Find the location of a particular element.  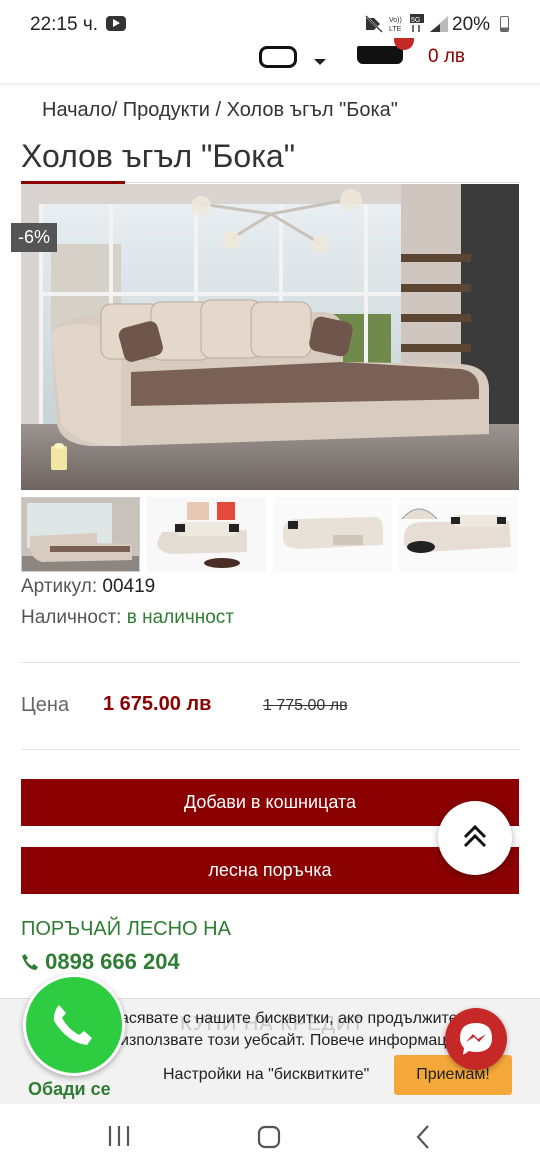

network-status-icons: Vo)) LTE 5G is located at coordinates (407, 25).